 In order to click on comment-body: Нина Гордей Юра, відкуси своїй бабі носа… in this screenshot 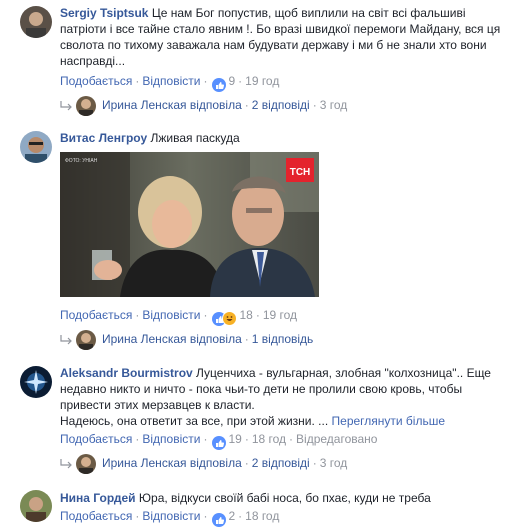, I will do `click(284, 498)`.